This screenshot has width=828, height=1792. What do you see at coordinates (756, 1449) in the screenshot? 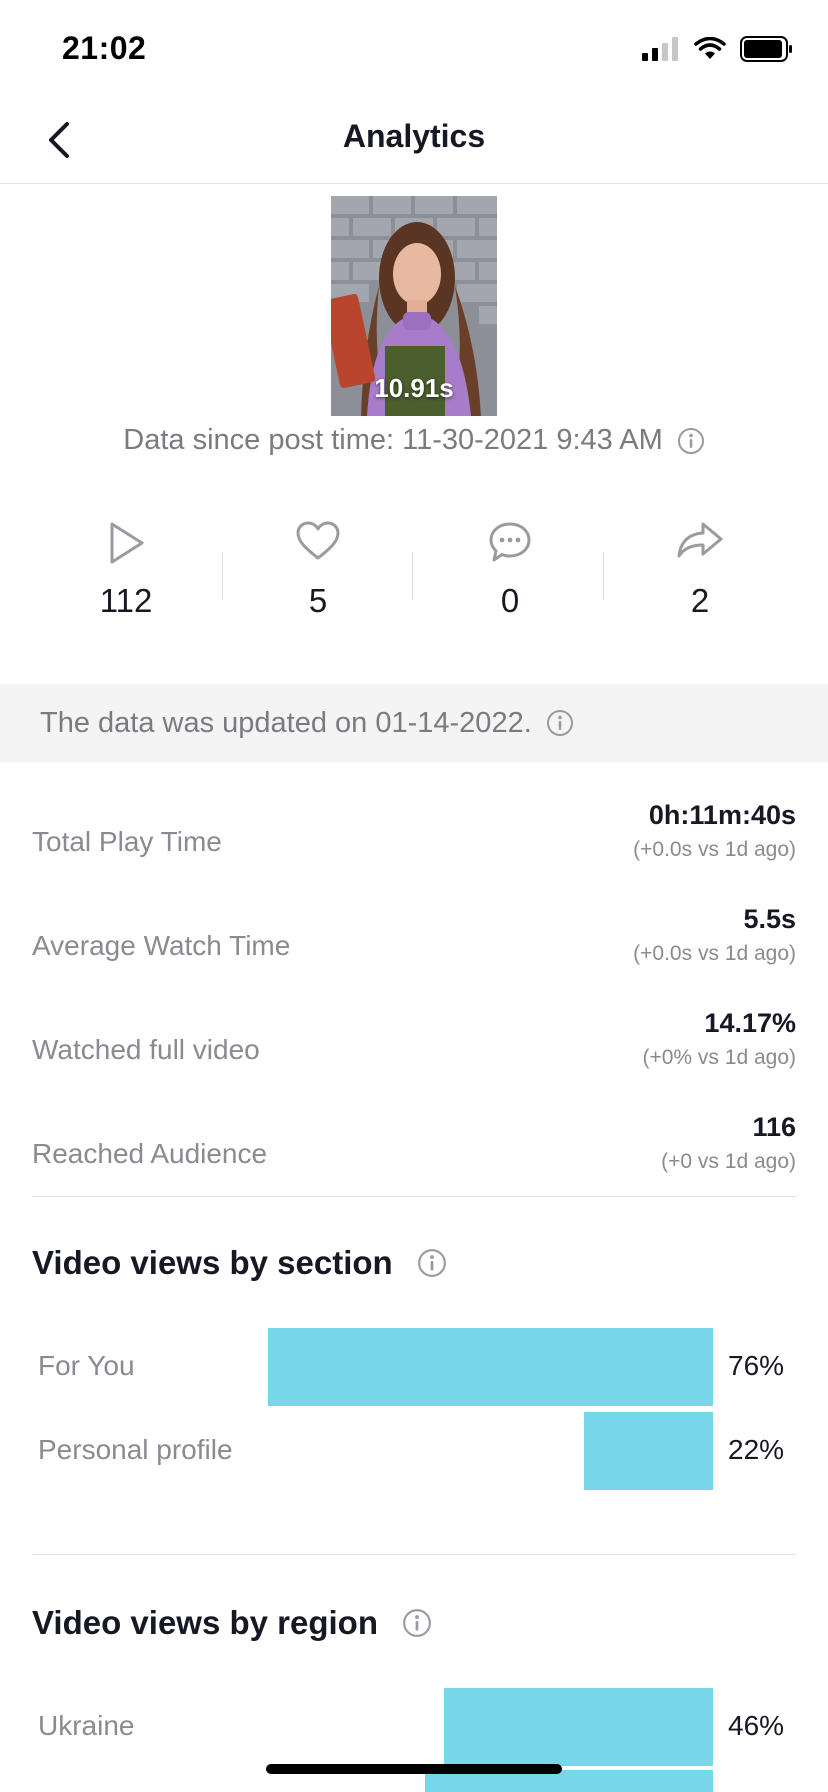
I see `bar-percent: 22%` at bounding box center [756, 1449].